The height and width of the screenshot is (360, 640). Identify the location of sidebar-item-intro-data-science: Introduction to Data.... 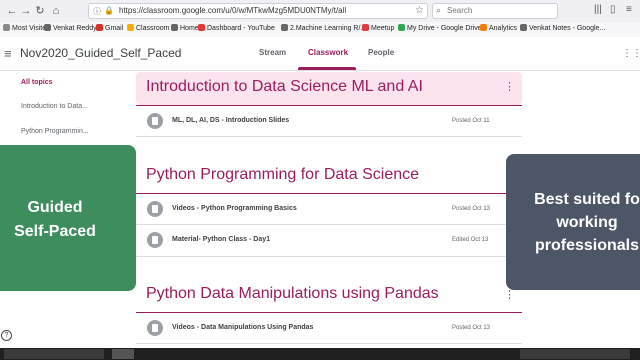
(54, 106).